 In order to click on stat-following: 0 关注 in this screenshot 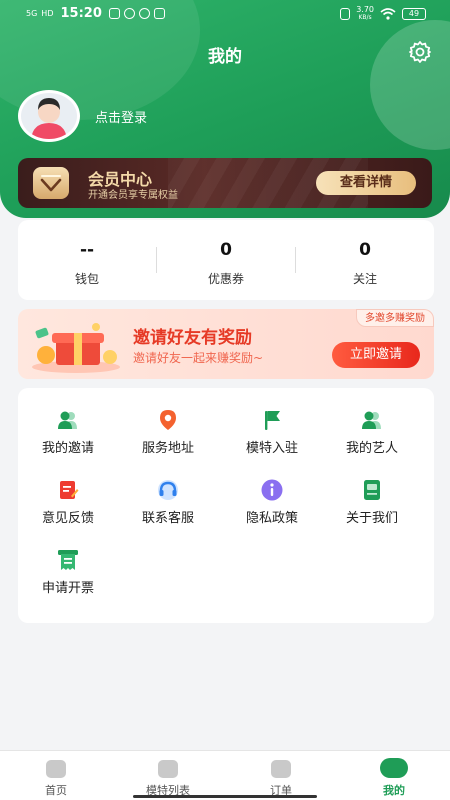, I will do `click(365, 260)`.